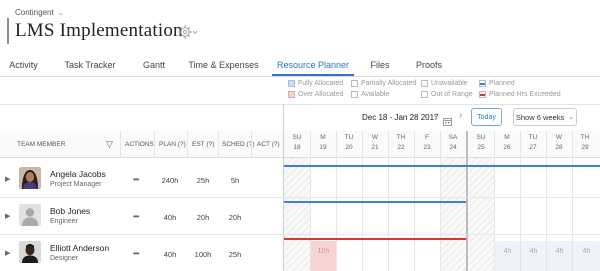  I want to click on column-est: EST (?), so click(203, 144).